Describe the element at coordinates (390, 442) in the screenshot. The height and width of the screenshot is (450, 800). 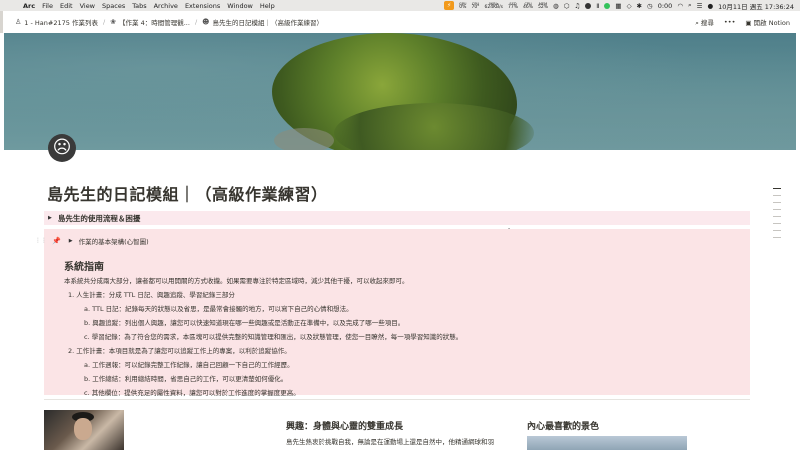
I see `interest-text: 島先生熱衷於挑戰自我，無論是在運動場上還是自然中，他精通網球和羽` at that location.